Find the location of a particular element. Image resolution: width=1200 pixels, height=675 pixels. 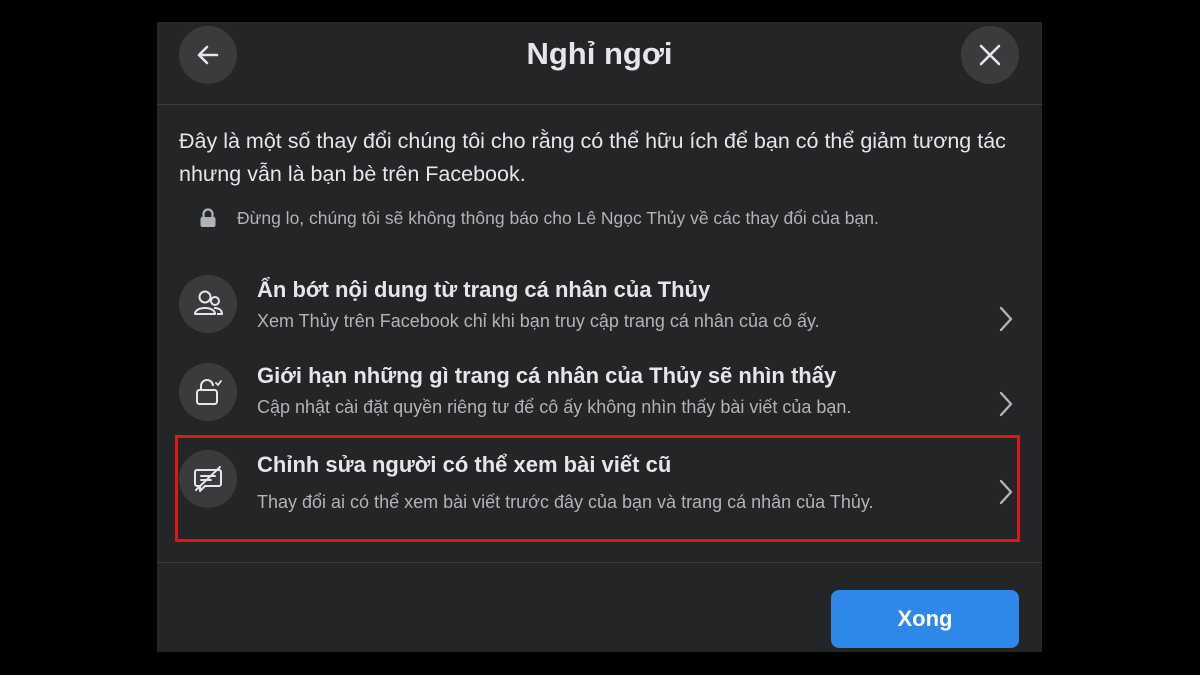

close-icon is located at coordinates (990, 55).